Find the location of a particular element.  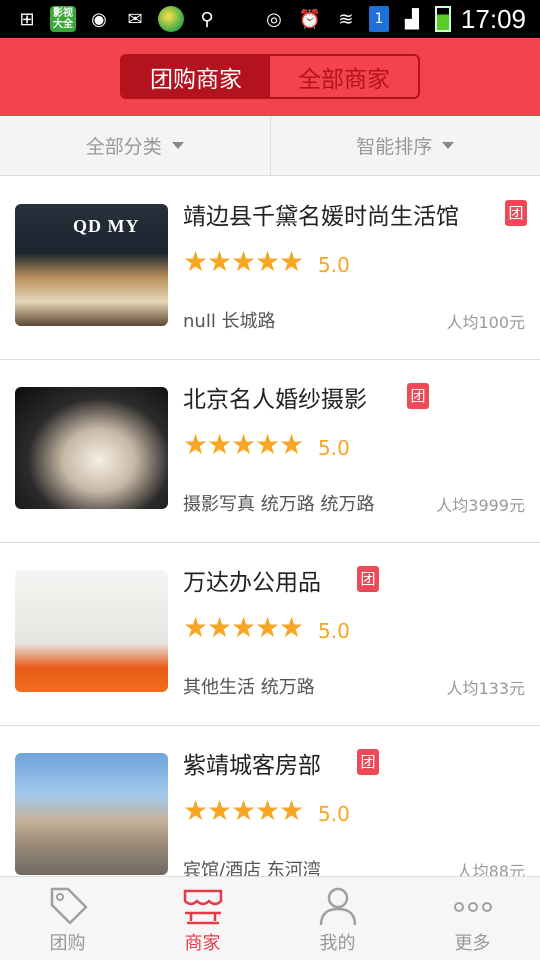

search-icon: ⚲ is located at coordinates (207, 19).